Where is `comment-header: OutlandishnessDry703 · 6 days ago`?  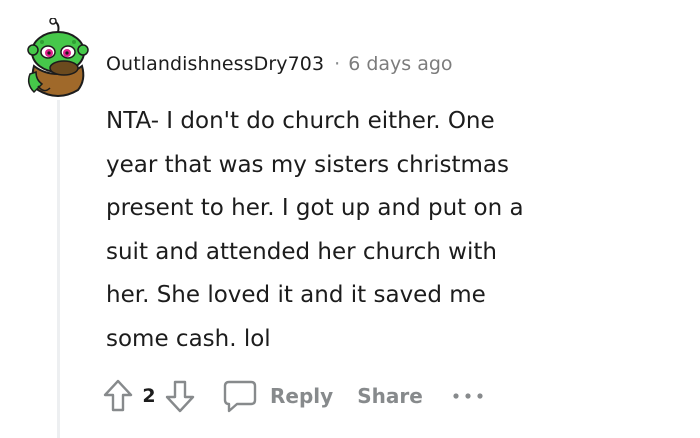
comment-header: OutlandishnessDry703 · 6 days ago is located at coordinates (279, 64).